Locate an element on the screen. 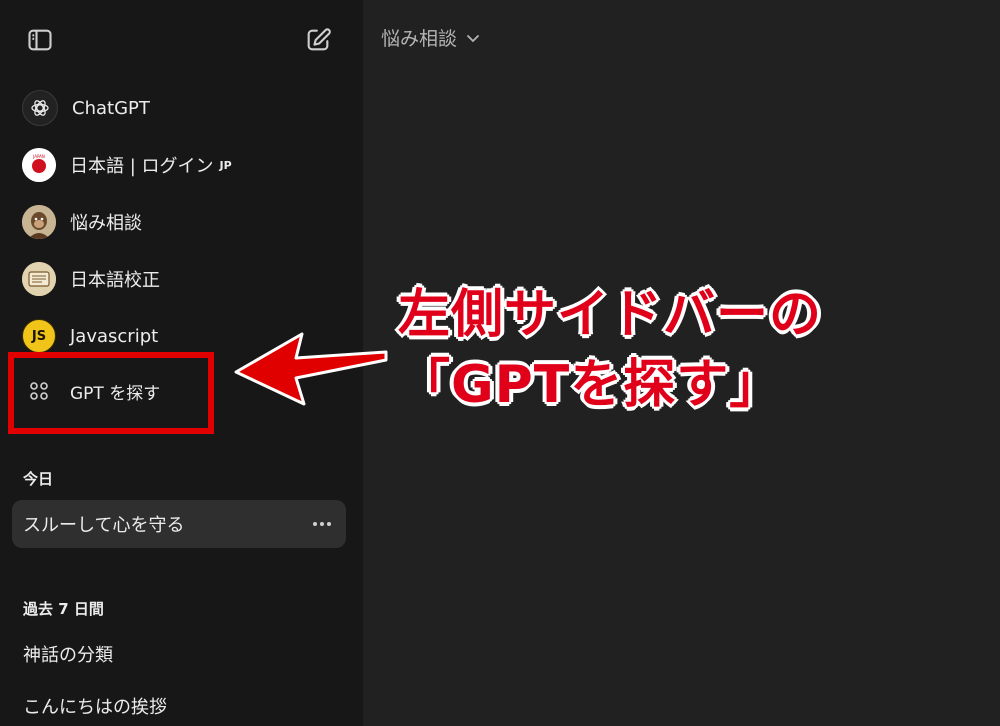 The height and width of the screenshot is (726, 1000). scroll-avatar-icon is located at coordinates (39, 279).